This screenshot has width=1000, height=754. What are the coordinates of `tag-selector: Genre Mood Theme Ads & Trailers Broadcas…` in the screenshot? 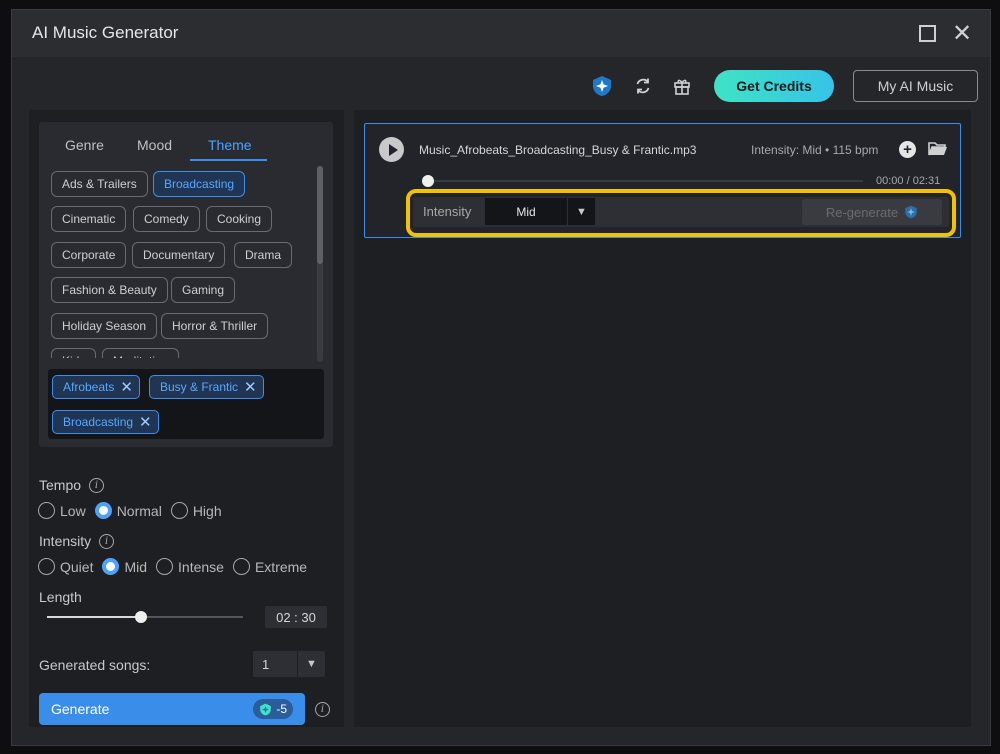 It's located at (186, 284).